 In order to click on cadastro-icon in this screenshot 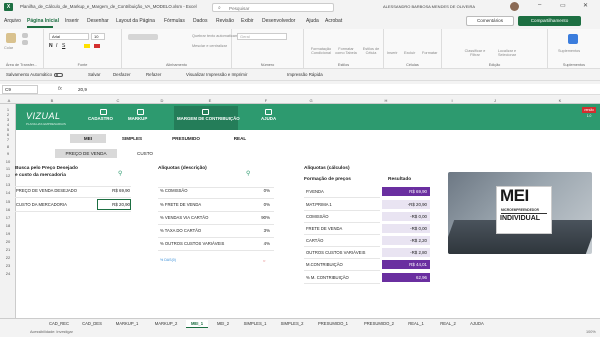, I will do `click(103, 112)`.